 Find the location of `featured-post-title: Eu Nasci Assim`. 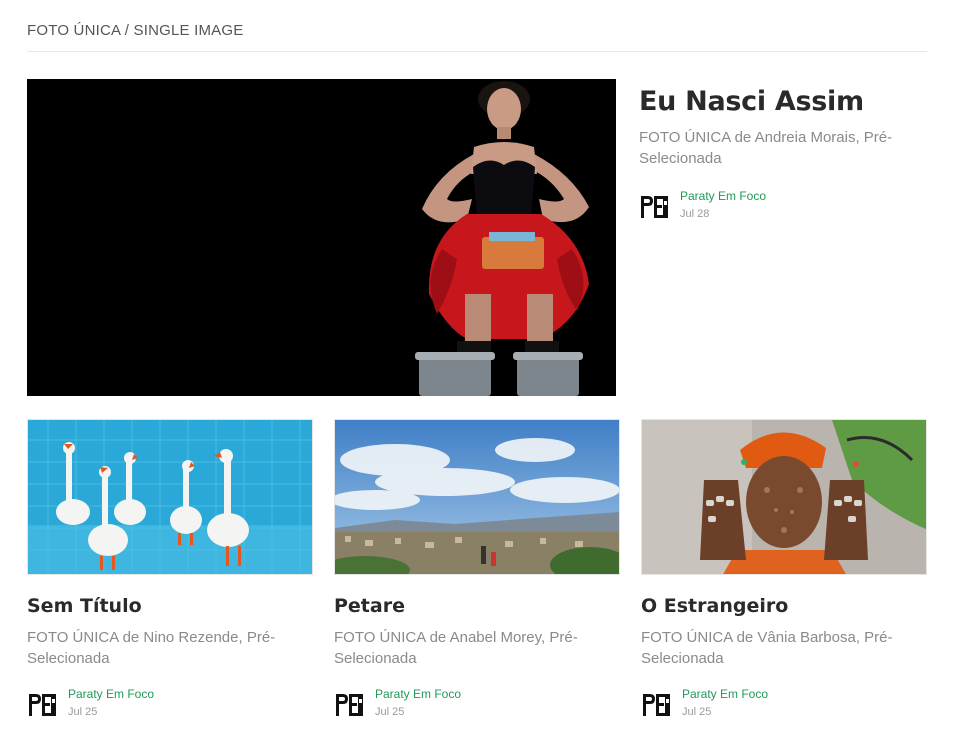

featured-post-title: Eu Nasci Assim is located at coordinates (783, 101).